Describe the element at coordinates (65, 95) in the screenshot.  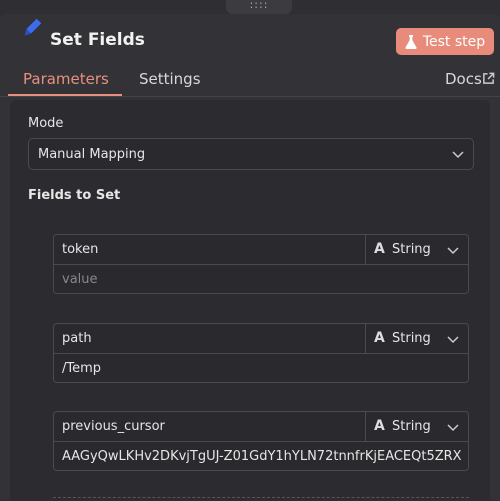
I see `active-tab-indicator` at that location.